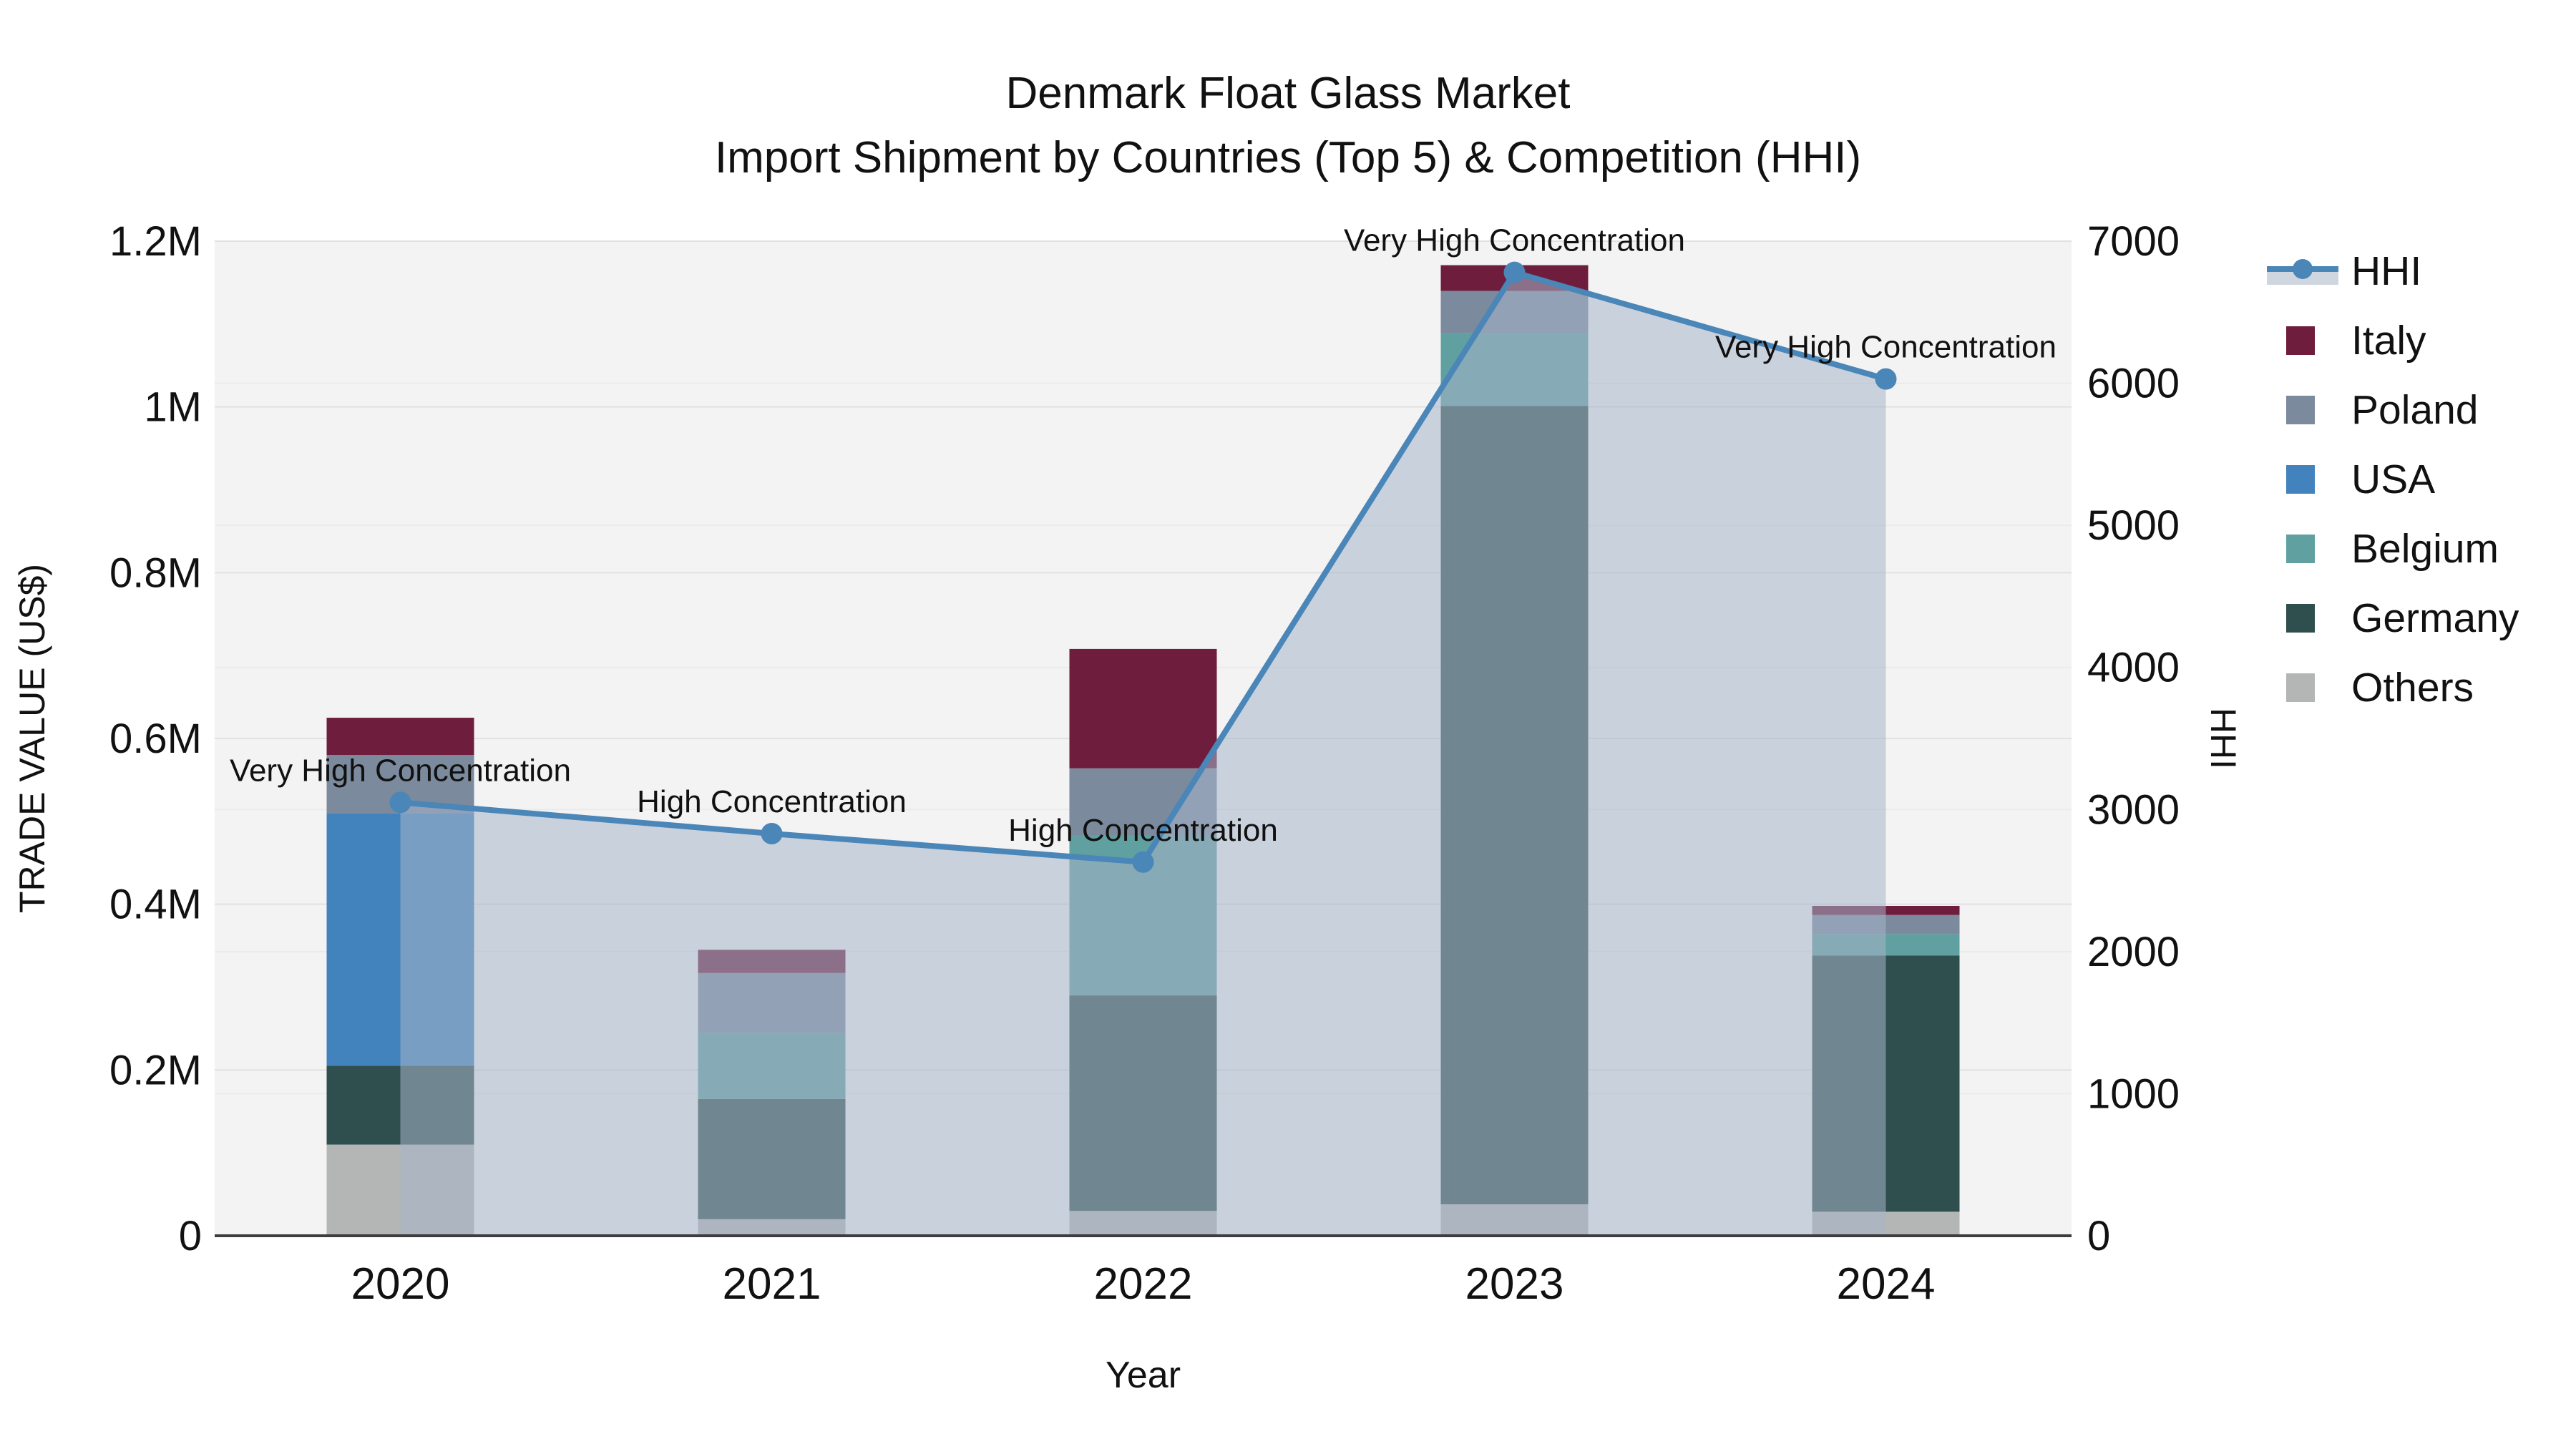  What do you see at coordinates (2415, 409) in the screenshot?
I see `legend-label: Poland` at bounding box center [2415, 409].